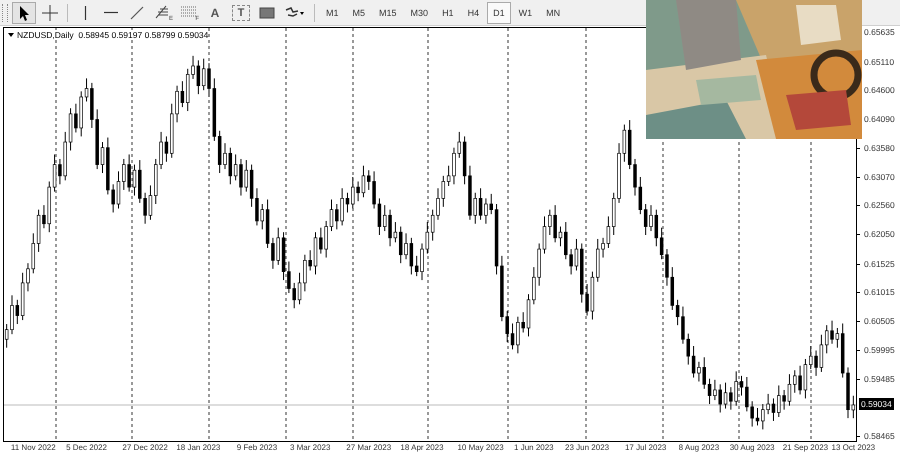 This screenshot has width=900, height=457. Describe the element at coordinates (241, 13) in the screenshot. I see `label-tool-button: T` at that location.